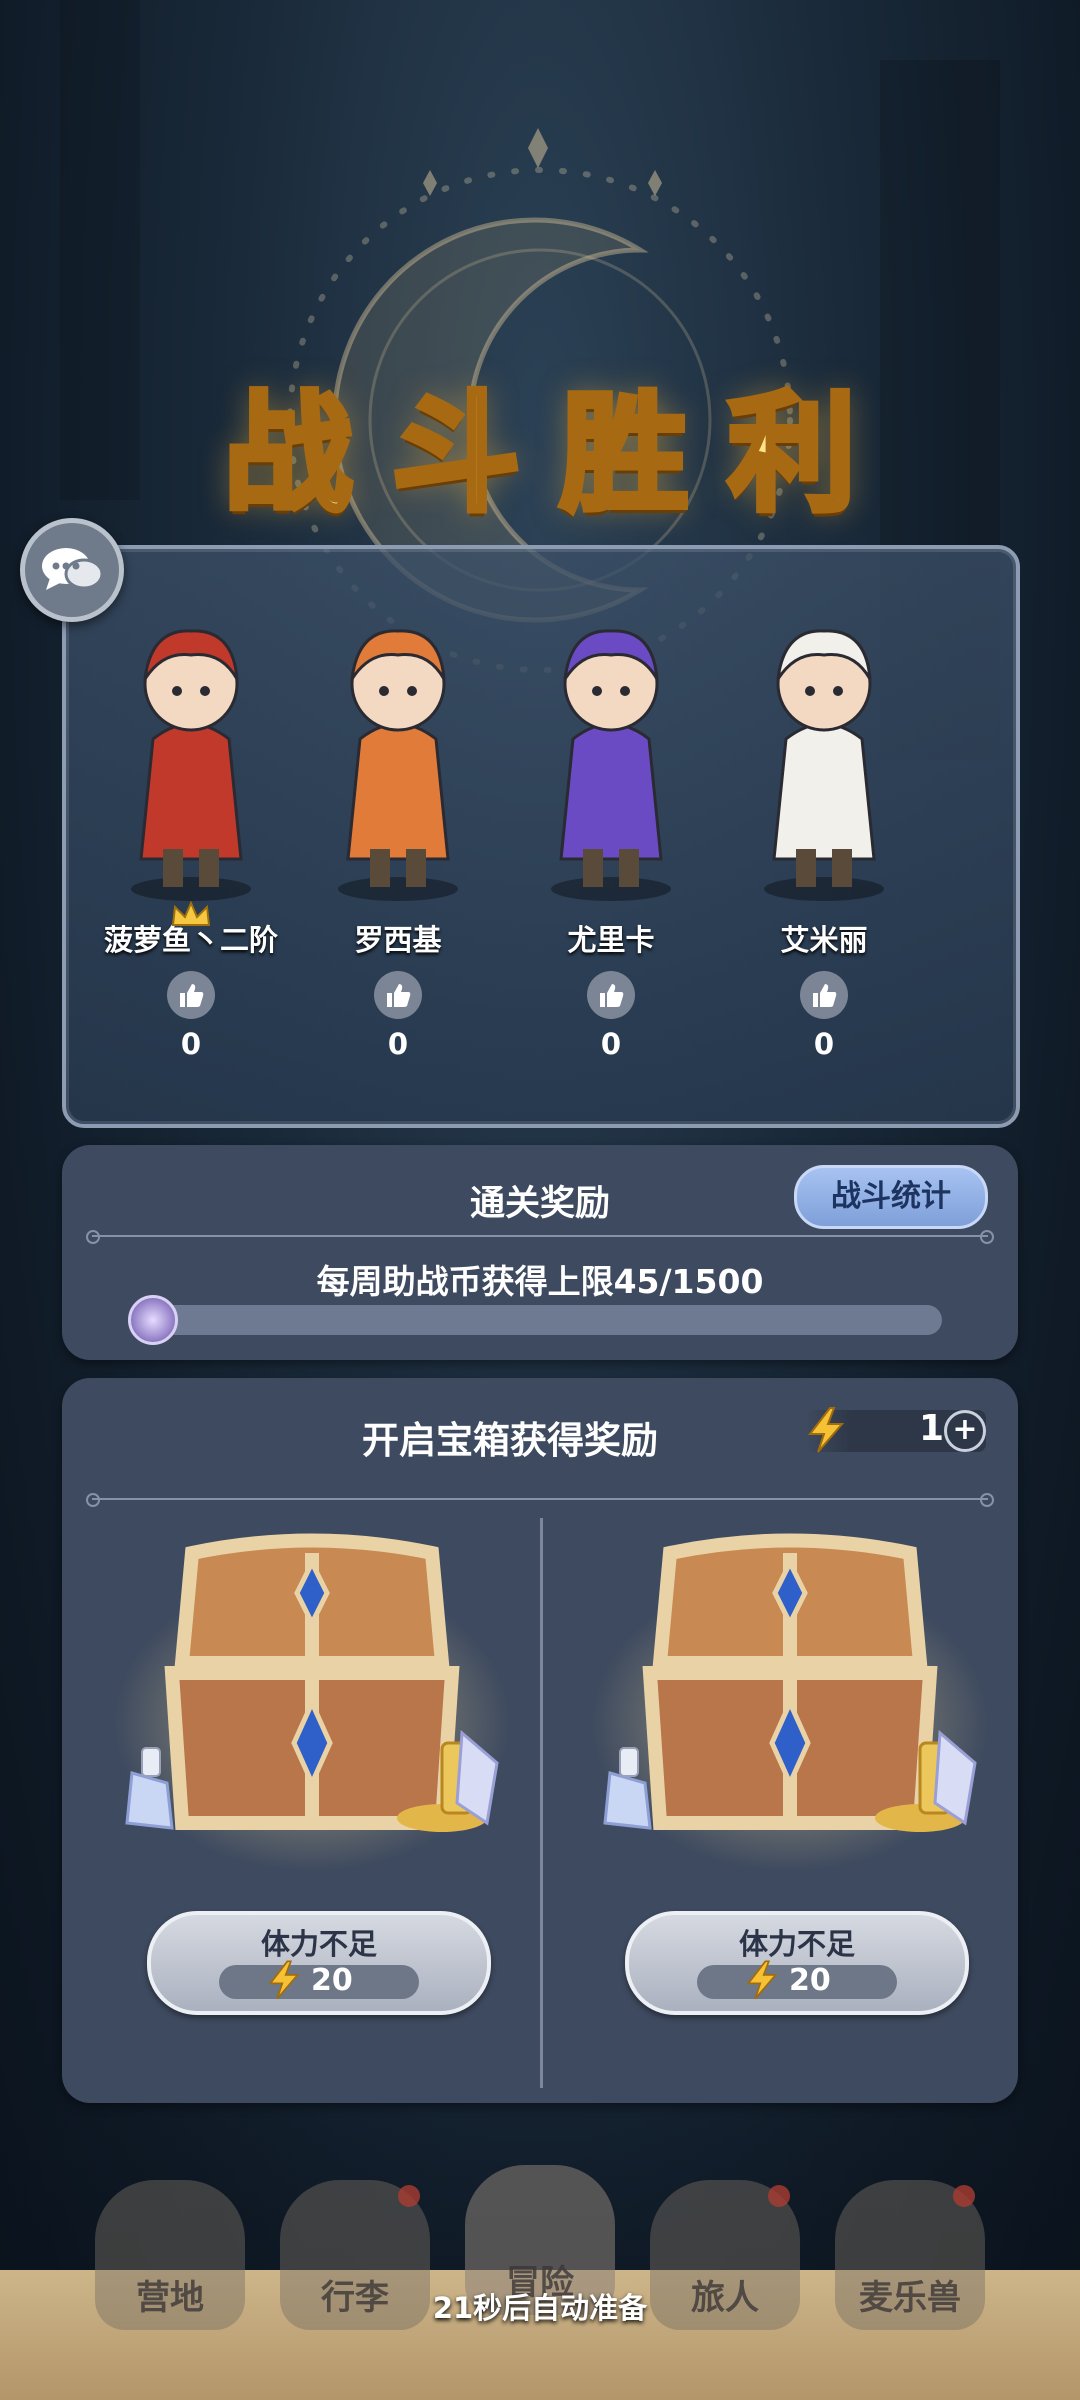  I want to click on member-name: 尤里卡, so click(611, 940).